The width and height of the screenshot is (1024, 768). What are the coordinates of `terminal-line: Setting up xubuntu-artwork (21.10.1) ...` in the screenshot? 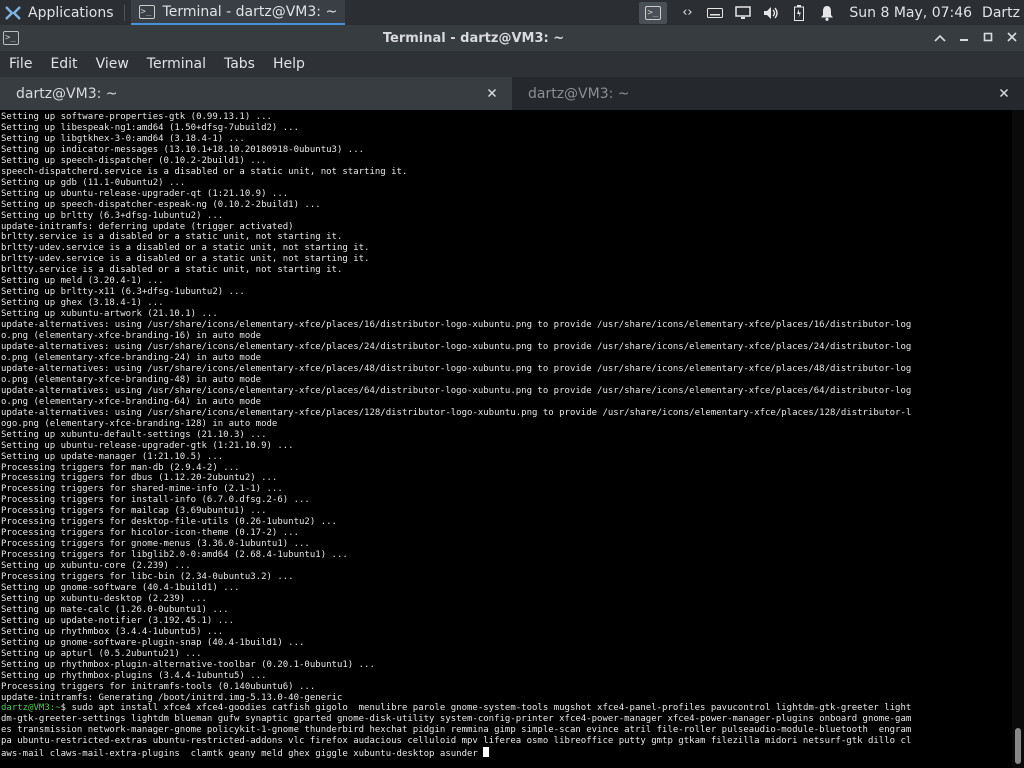 It's located at (109, 314).